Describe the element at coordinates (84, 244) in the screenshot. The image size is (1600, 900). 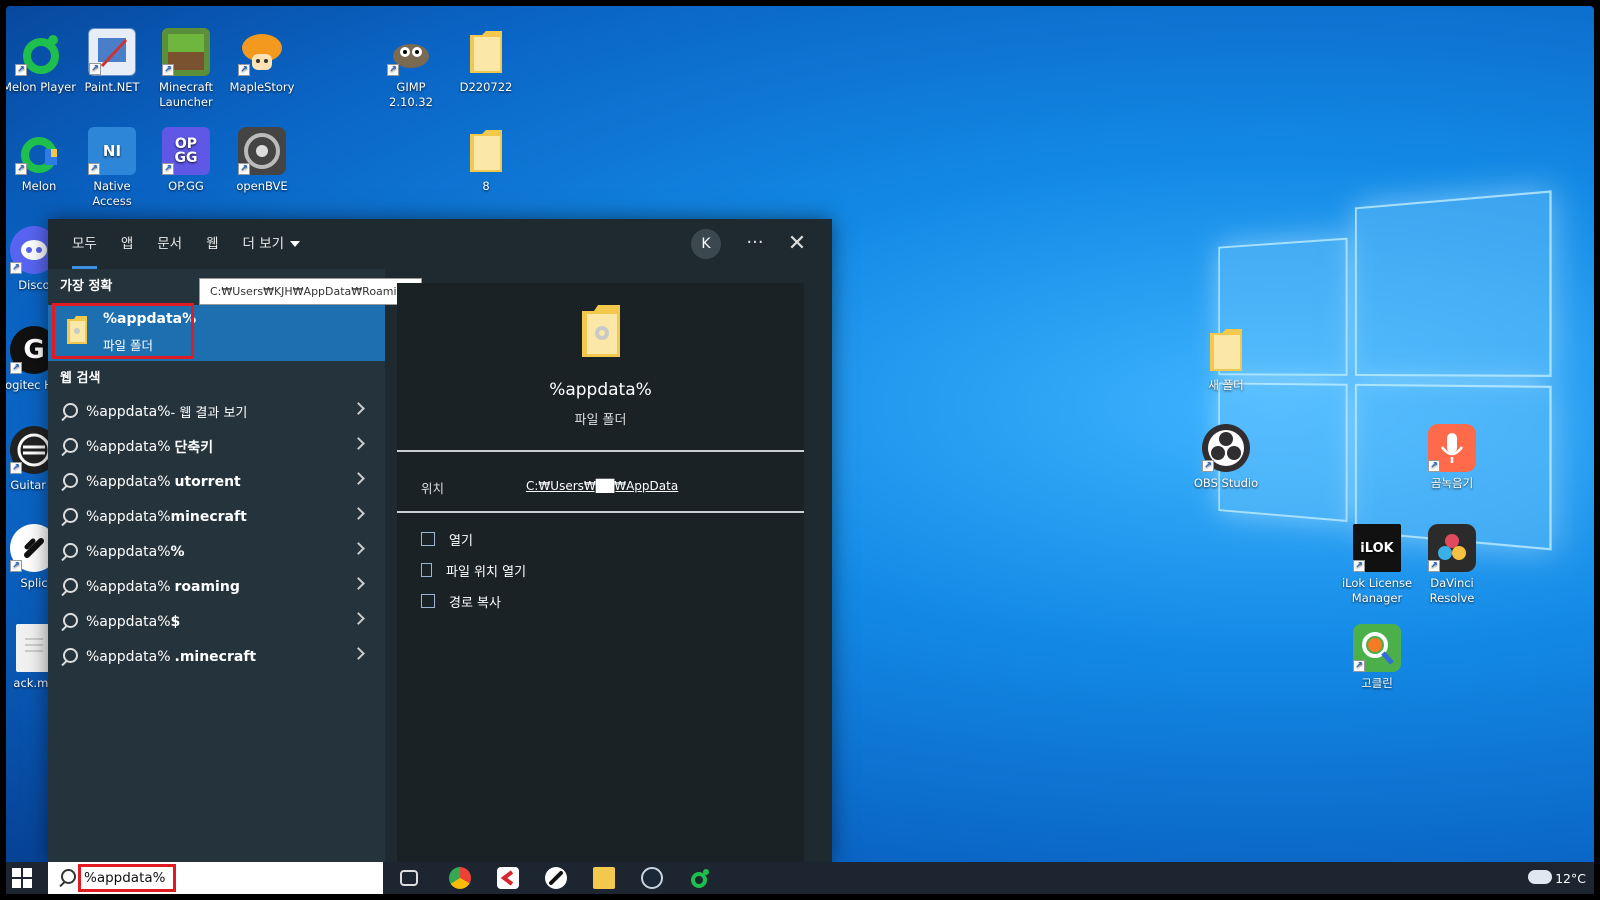
I see `tab-all: 모두` at that location.